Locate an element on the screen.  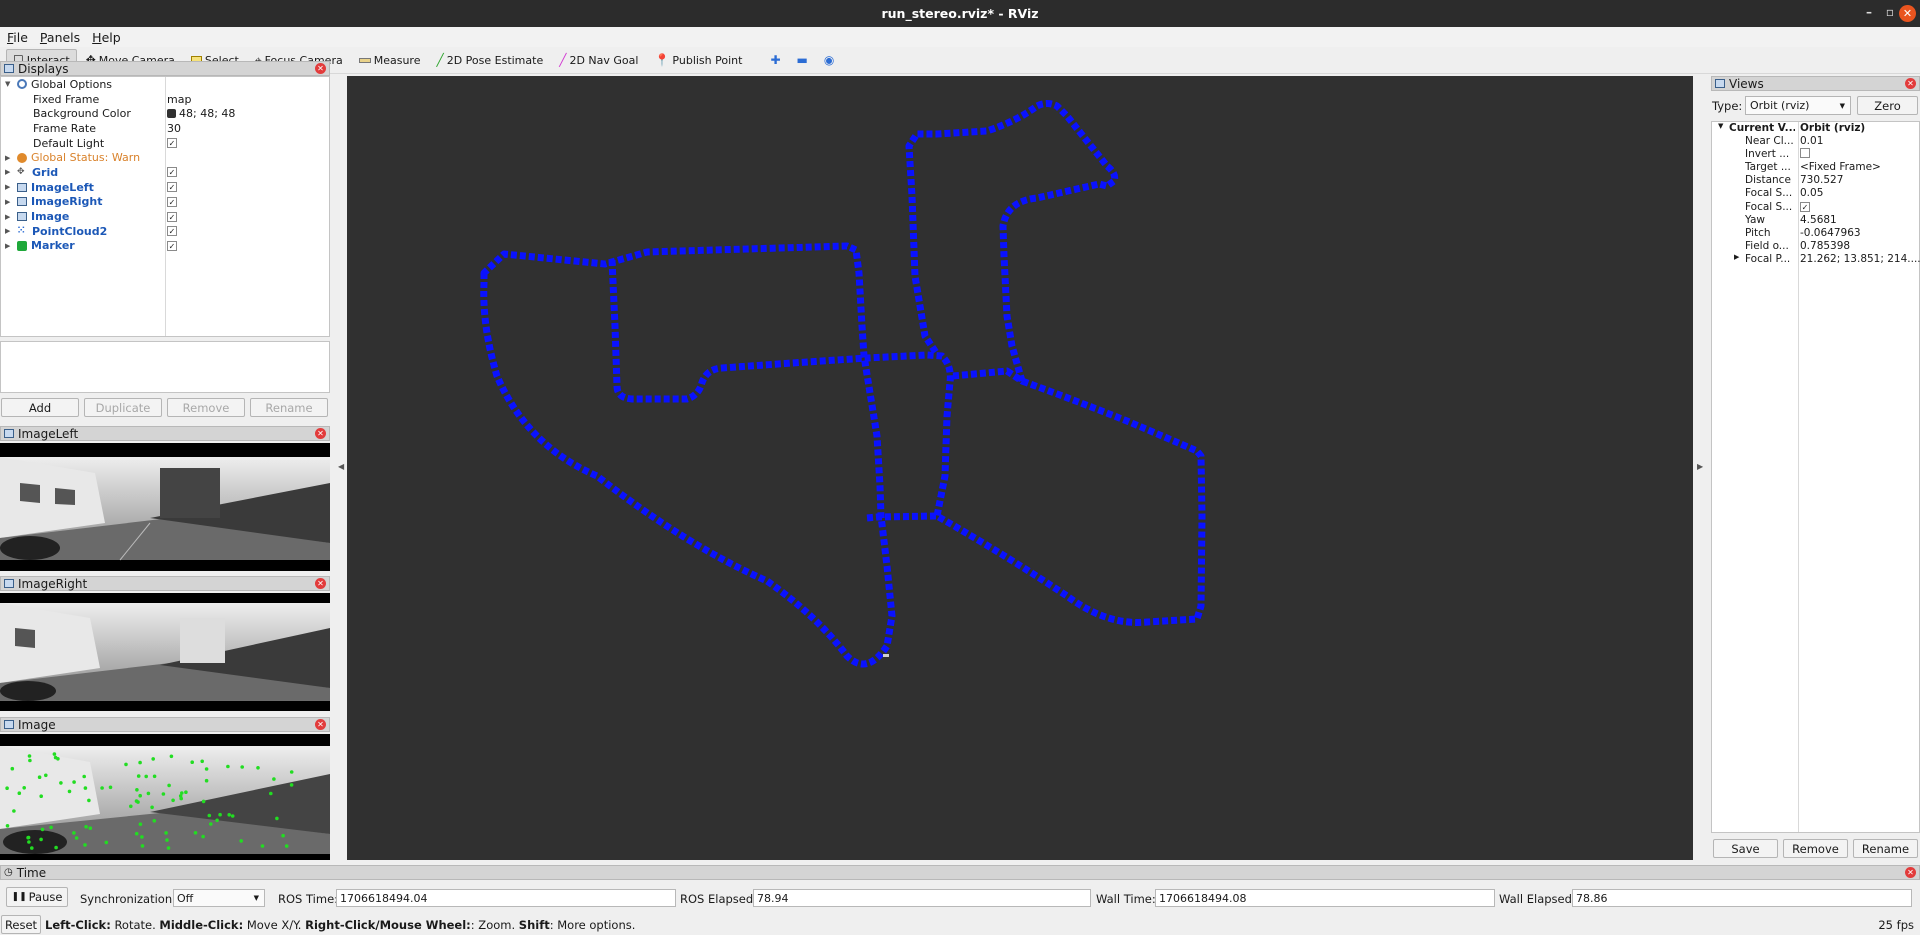
view-prop-row: Near Cl... 0.01 is located at coordinates (1815, 141).